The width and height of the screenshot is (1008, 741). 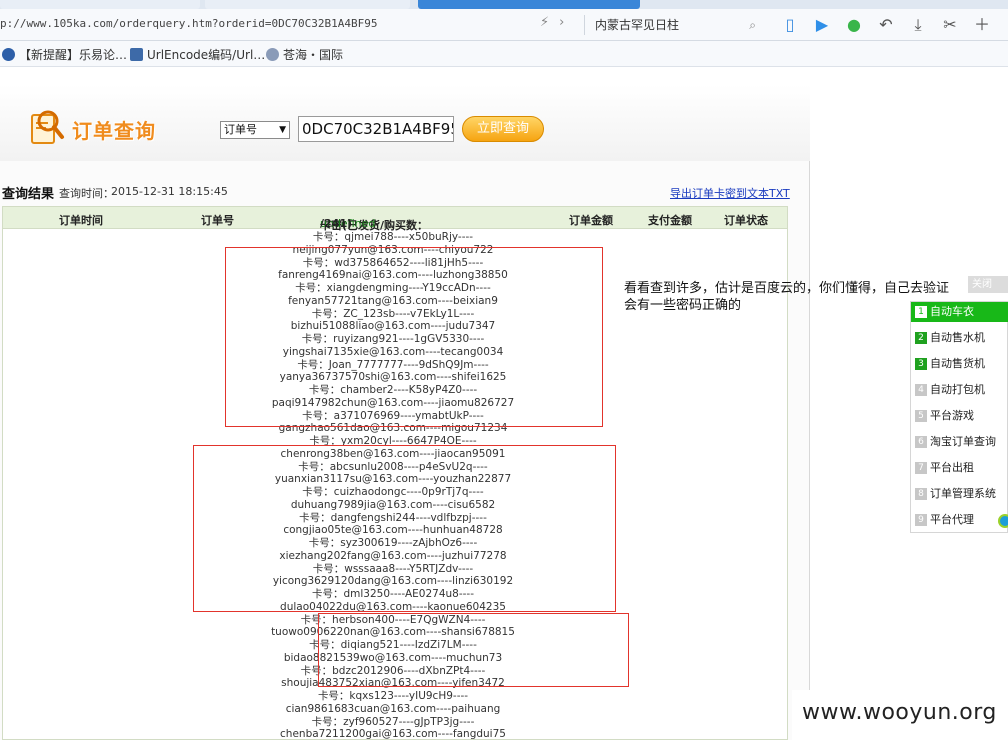 I want to click on card-line: chenba7211200gai@163.com----fangdui75, so click(x=393, y=734).